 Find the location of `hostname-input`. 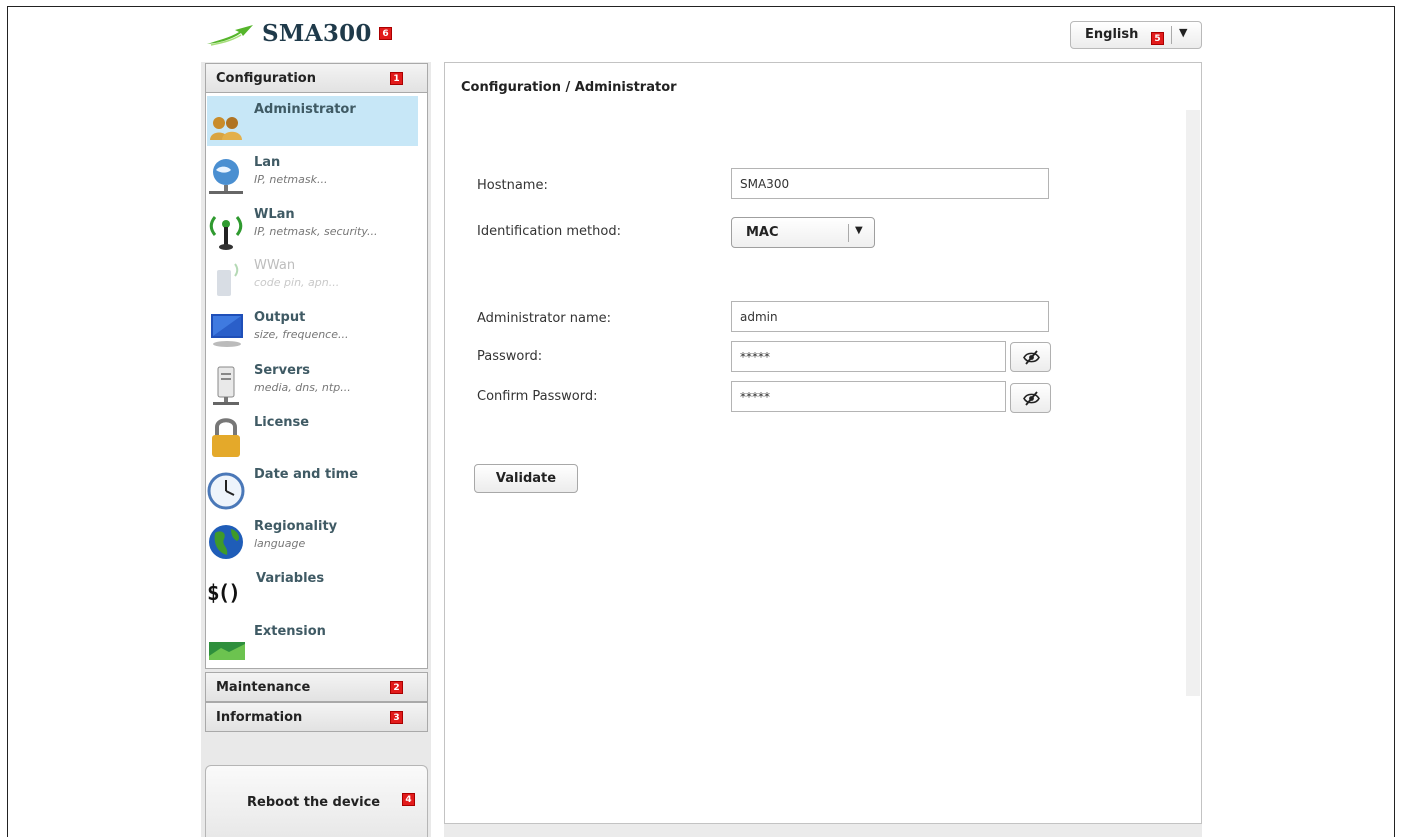

hostname-input is located at coordinates (890, 183).